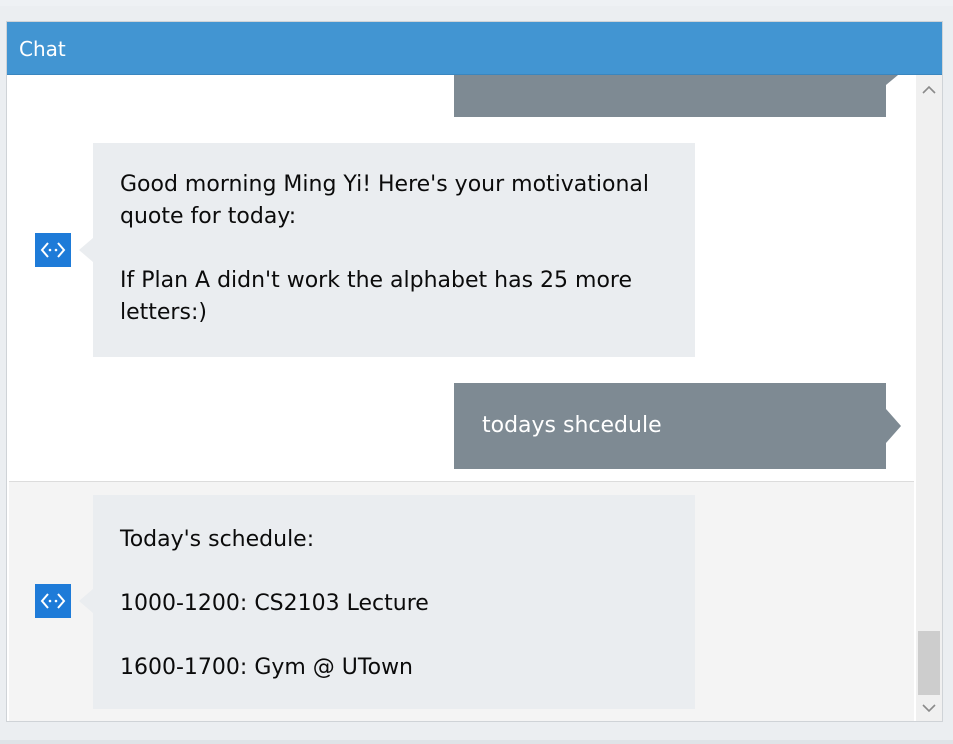 The width and height of the screenshot is (953, 744). What do you see at coordinates (493, 77) in the screenshot?
I see `user-message-text: Hi` at bounding box center [493, 77].